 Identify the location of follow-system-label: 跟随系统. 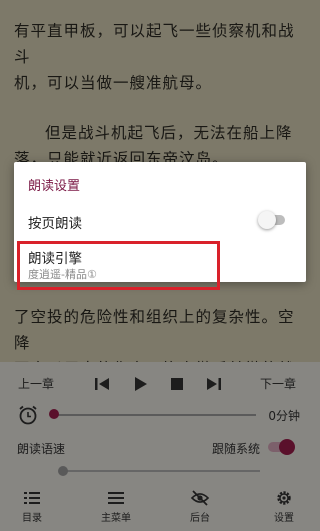
(235, 449).